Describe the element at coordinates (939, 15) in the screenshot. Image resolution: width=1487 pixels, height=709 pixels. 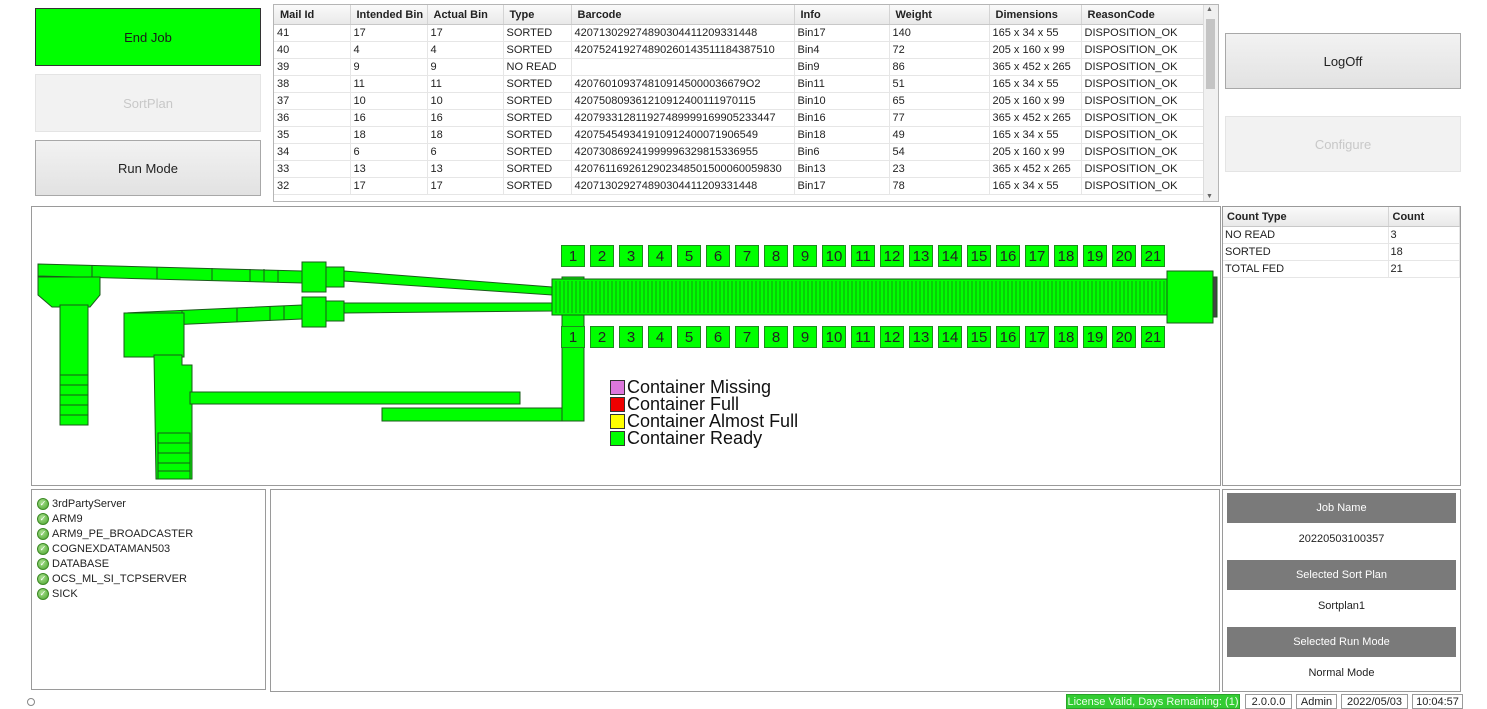
I see `column-header: Weight` at that location.